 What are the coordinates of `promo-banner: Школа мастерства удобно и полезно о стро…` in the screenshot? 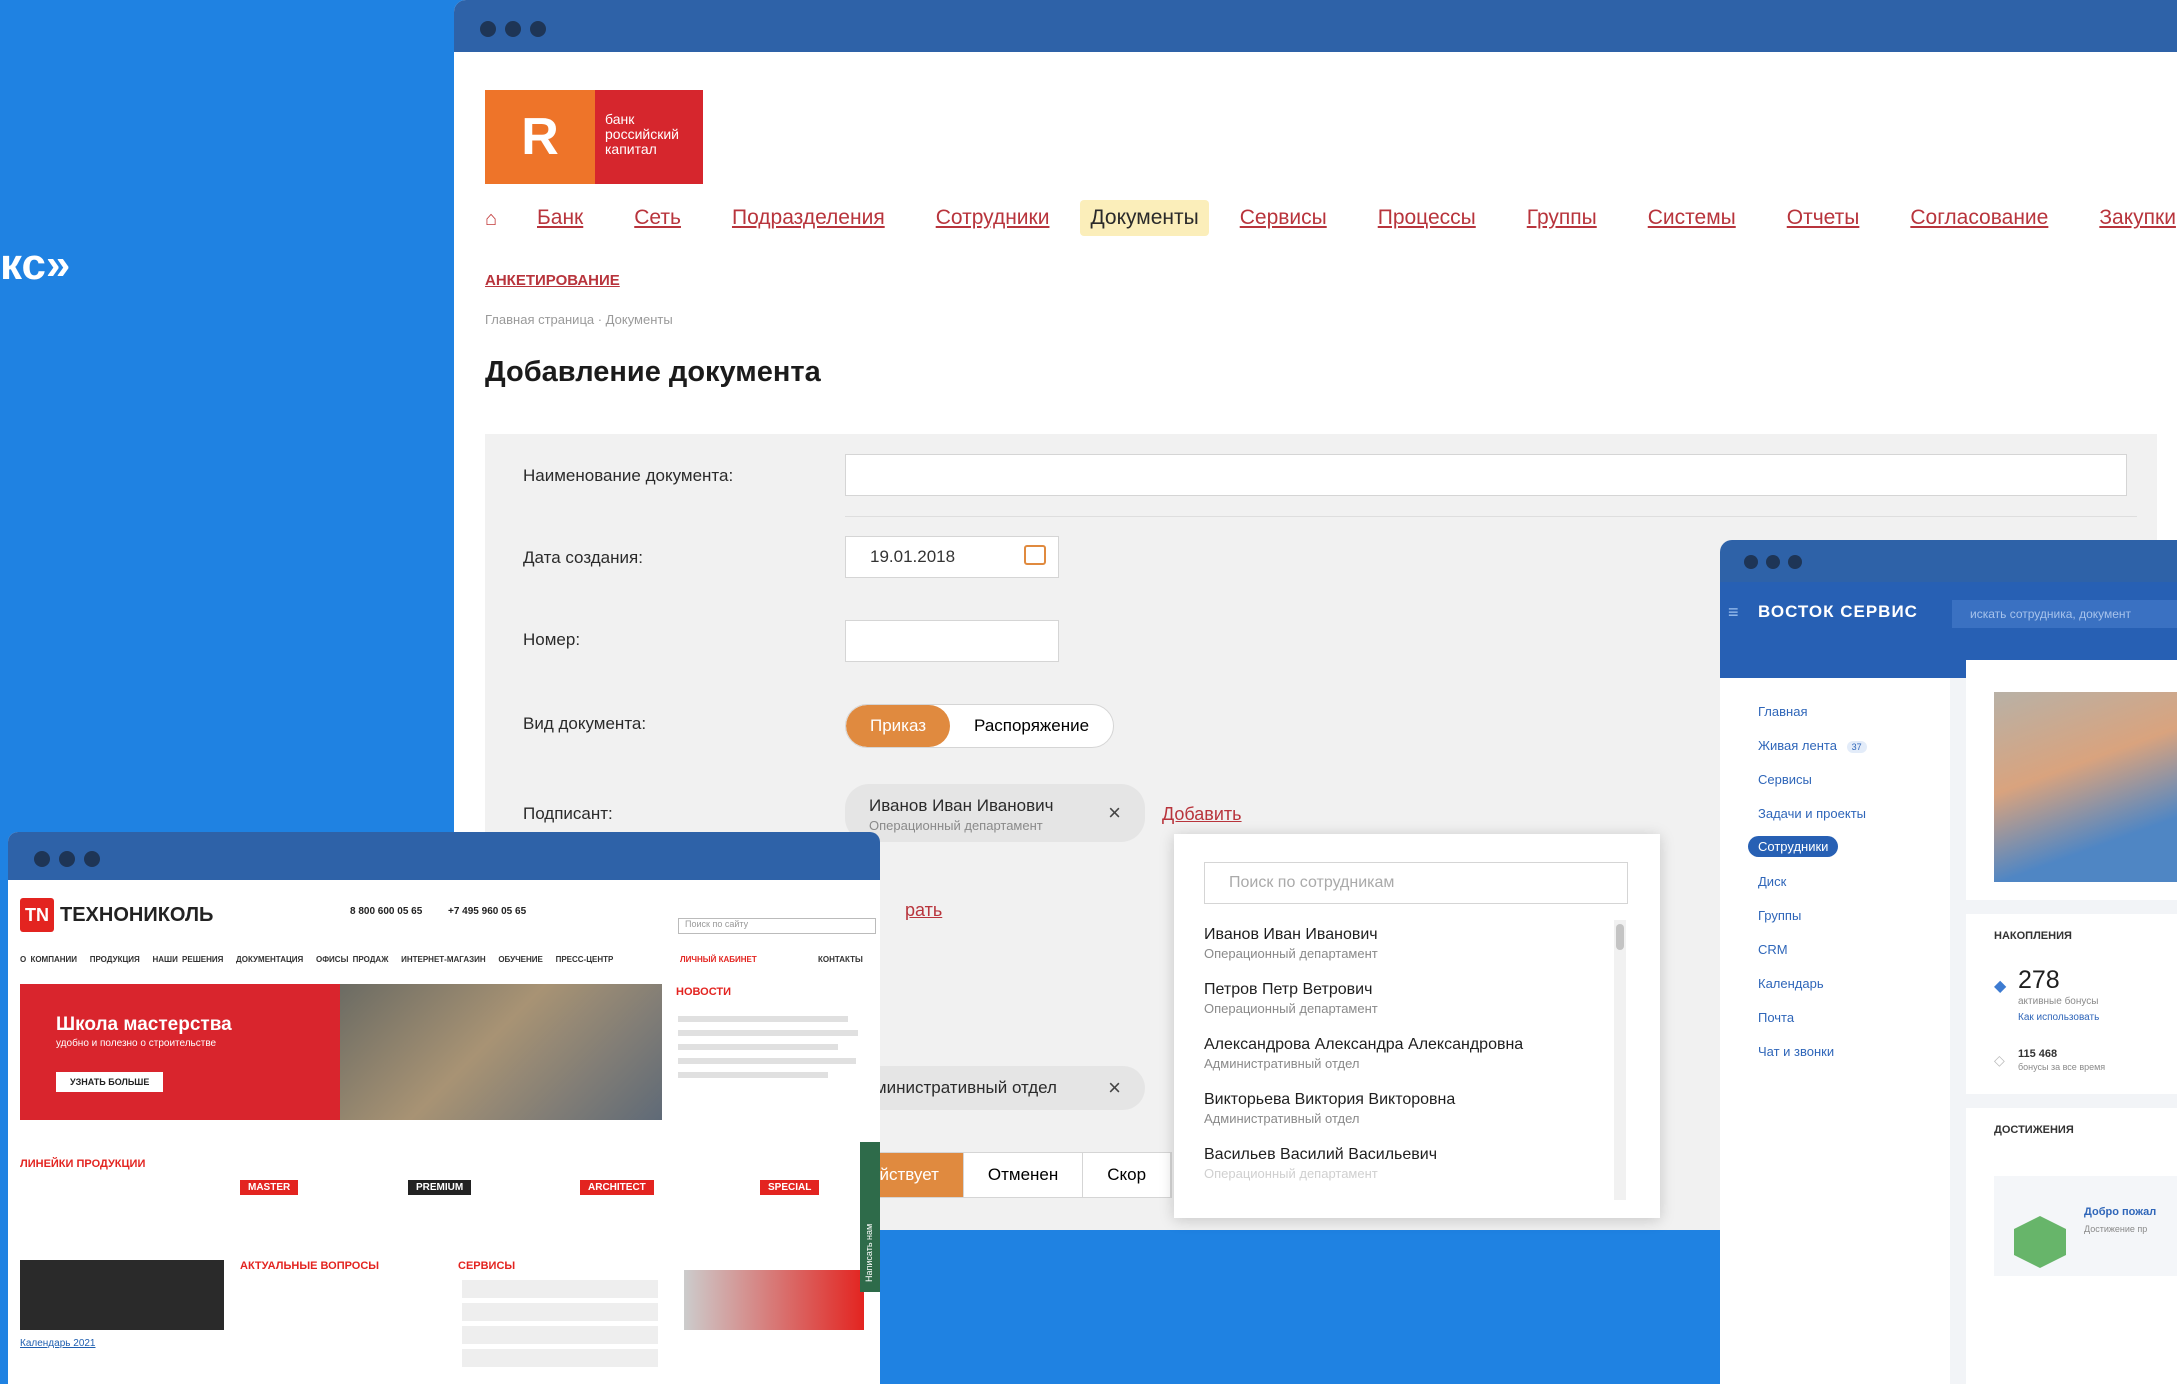 It's located at (180, 1052).